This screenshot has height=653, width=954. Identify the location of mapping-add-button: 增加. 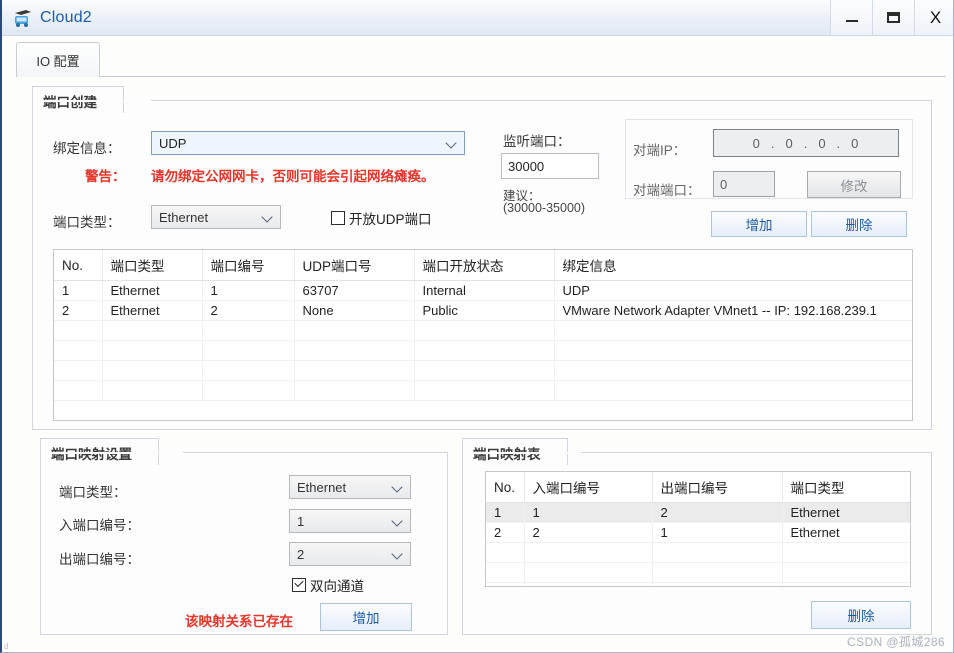
(366, 617).